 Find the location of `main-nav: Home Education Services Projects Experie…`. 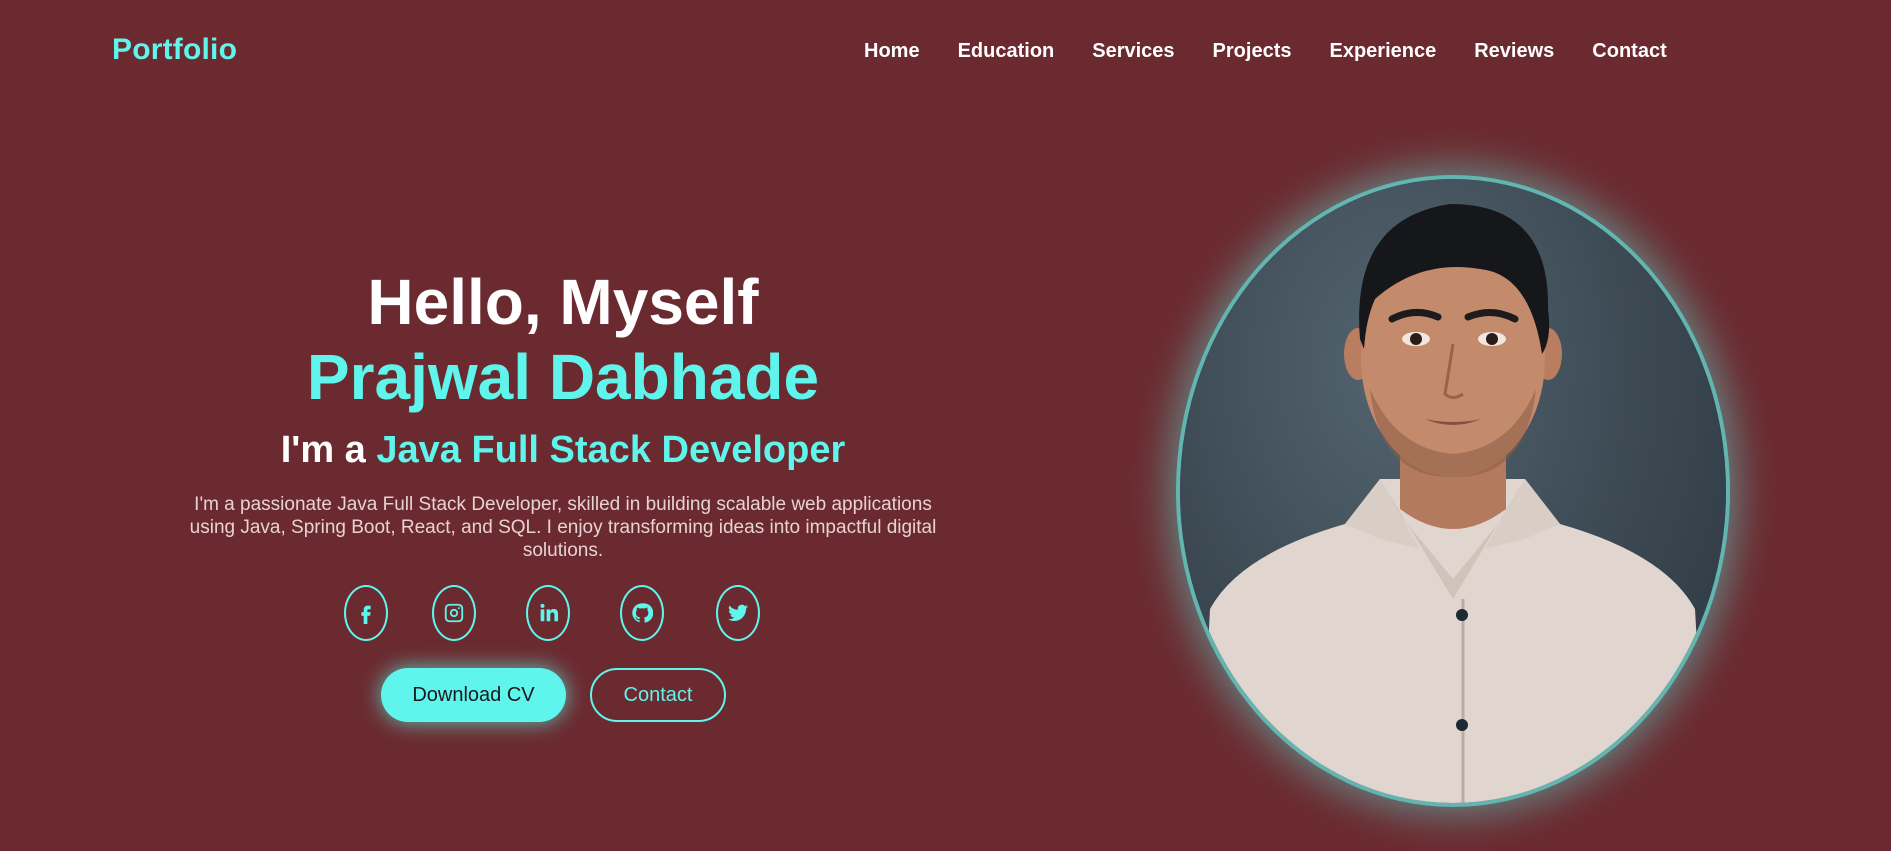

main-nav: Home Education Services Projects Experie… is located at coordinates (1284, 51).